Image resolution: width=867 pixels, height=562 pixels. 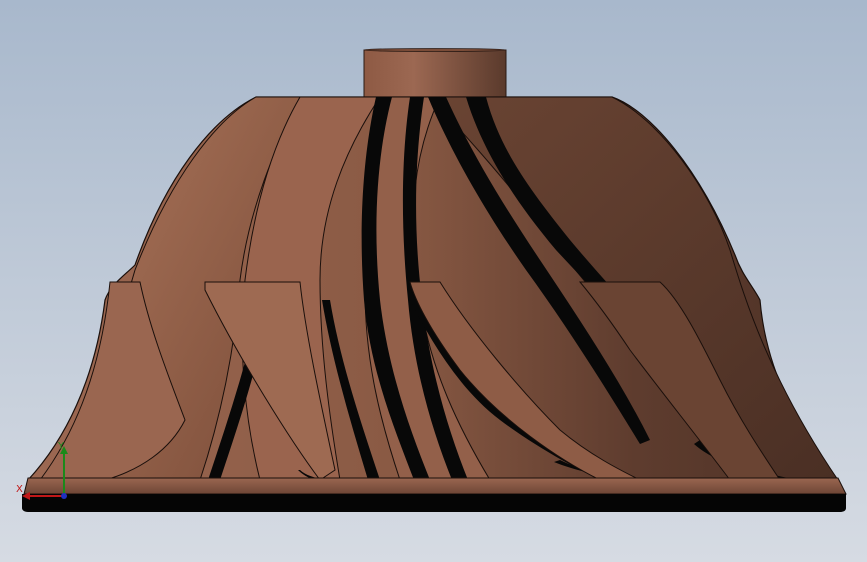 I want to click on y-axis-label: Y, so click(x=61, y=446).